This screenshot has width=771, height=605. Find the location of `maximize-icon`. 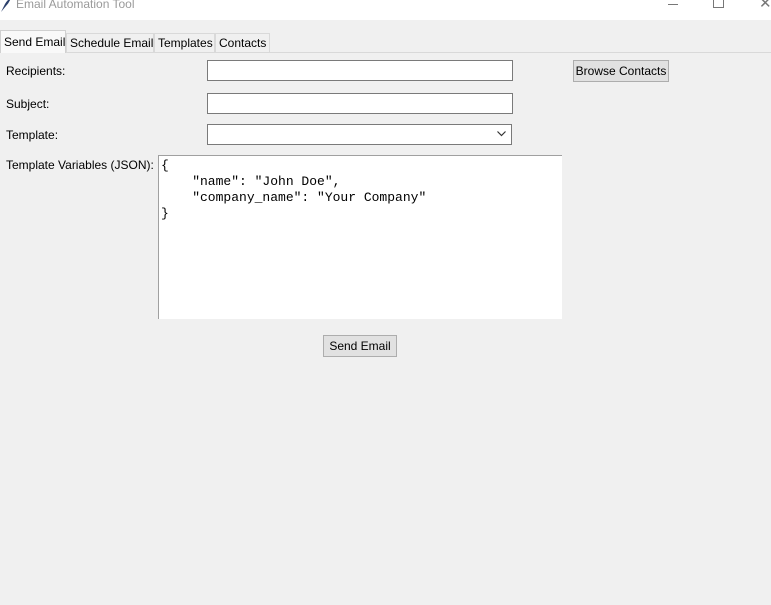

maximize-icon is located at coordinates (718, 4).